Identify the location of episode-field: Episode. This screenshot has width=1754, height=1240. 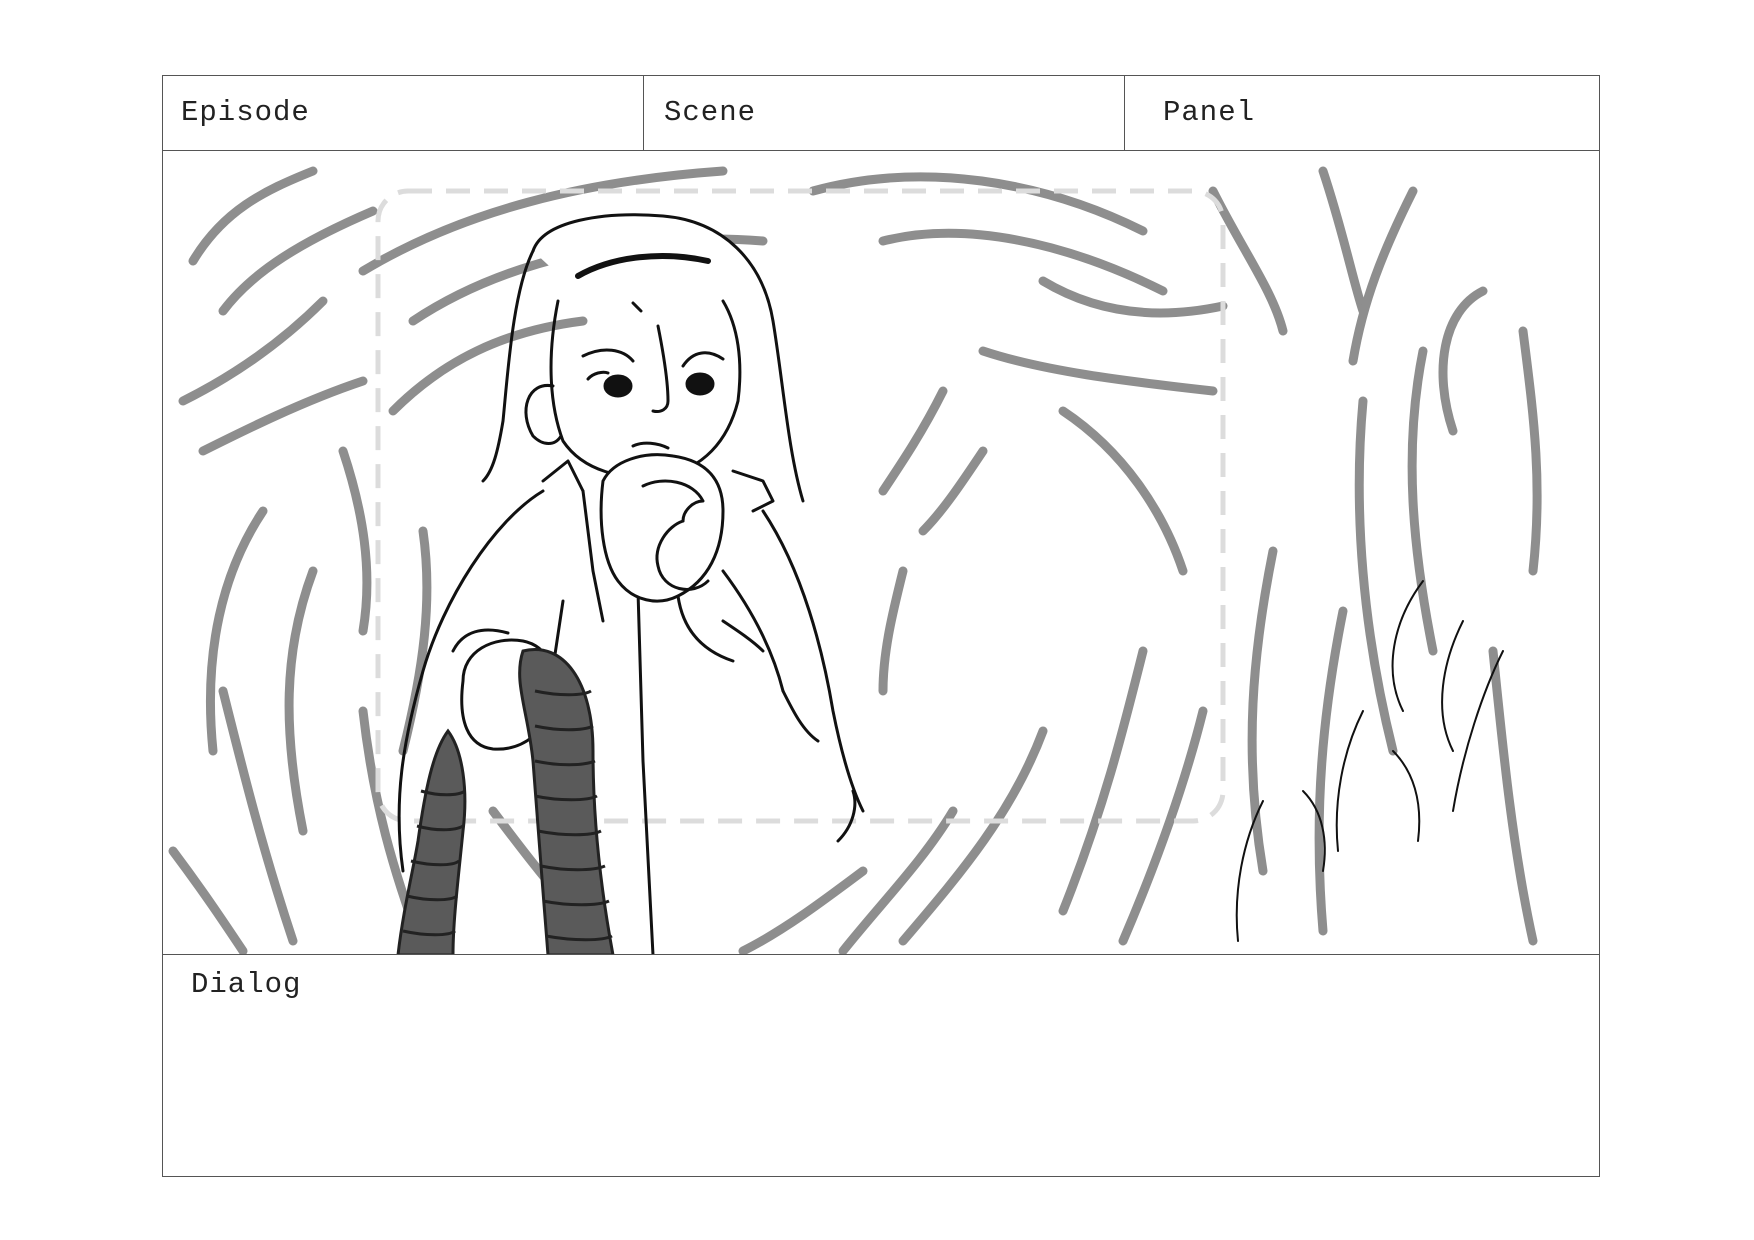
(403, 113).